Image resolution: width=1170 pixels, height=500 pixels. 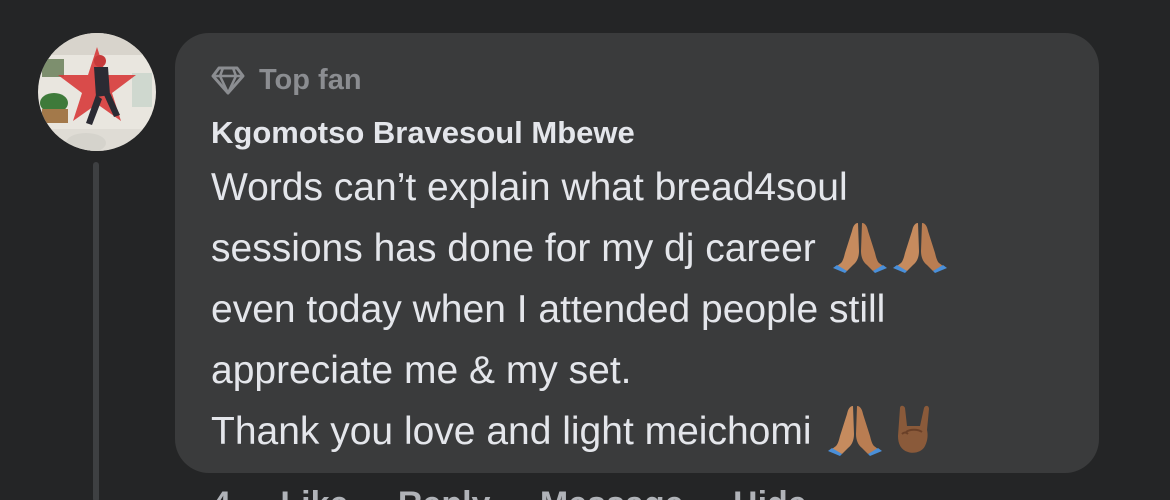 I want to click on thread-connector-line, so click(x=96, y=331).